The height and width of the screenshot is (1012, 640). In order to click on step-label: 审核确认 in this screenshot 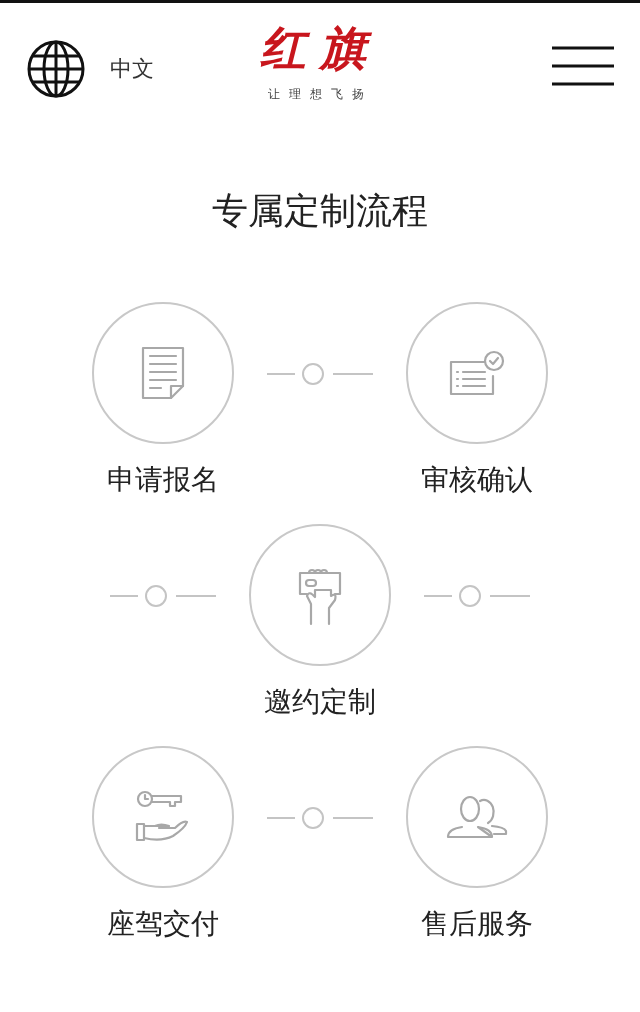, I will do `click(477, 480)`.